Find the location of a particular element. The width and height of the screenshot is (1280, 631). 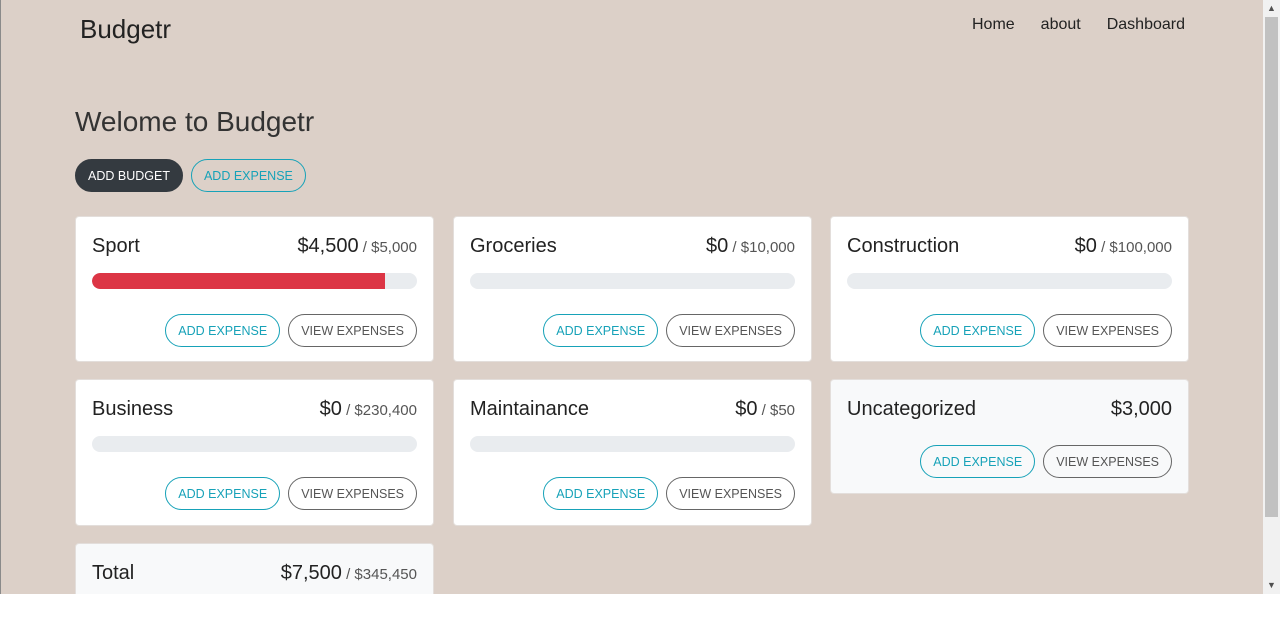

vertical-scrollbar: ▲ ▼ is located at coordinates (1271, 297).